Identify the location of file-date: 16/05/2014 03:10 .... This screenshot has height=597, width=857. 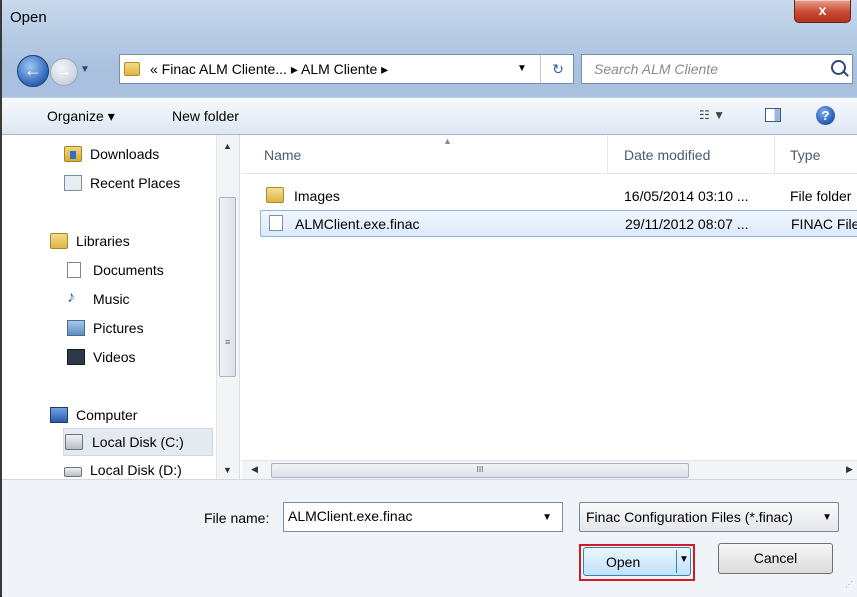
(686, 196).